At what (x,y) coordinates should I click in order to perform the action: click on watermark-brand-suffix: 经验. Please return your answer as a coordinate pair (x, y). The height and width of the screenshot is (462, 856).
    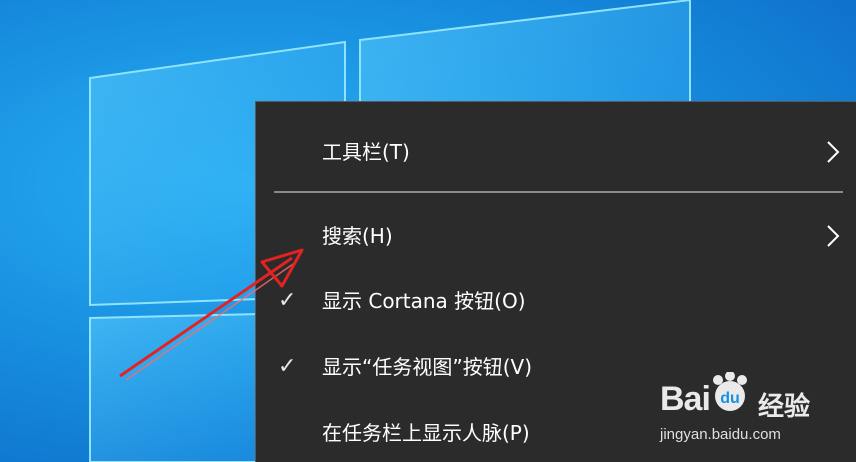
    Looking at the image, I should click on (784, 407).